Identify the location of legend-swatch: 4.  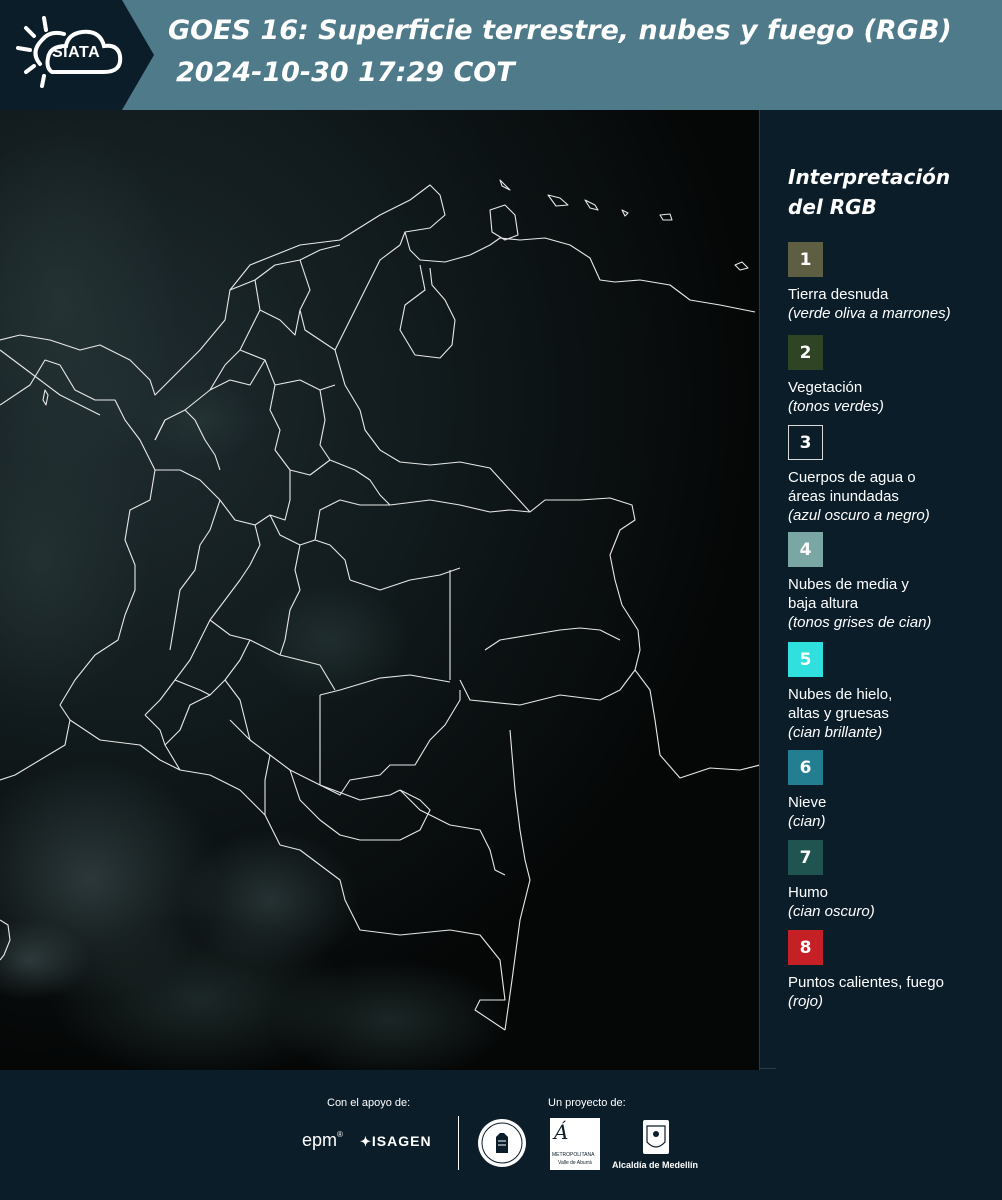
(805, 549).